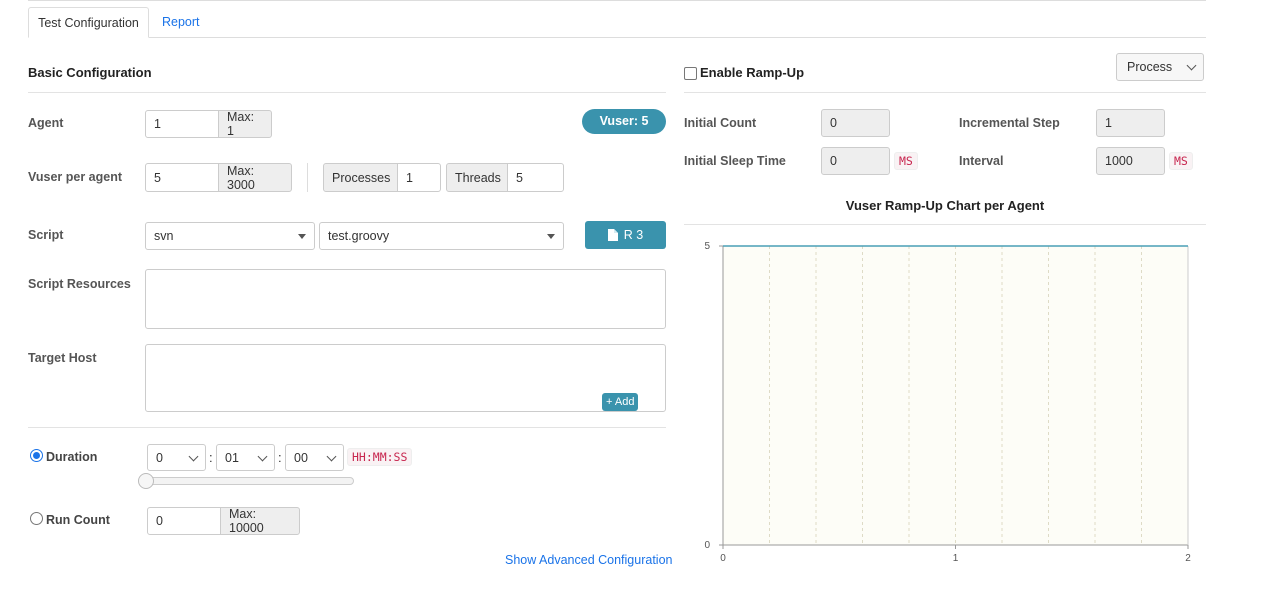  What do you see at coordinates (182, 177) in the screenshot?
I see `vuser-per-agent-input: 5` at bounding box center [182, 177].